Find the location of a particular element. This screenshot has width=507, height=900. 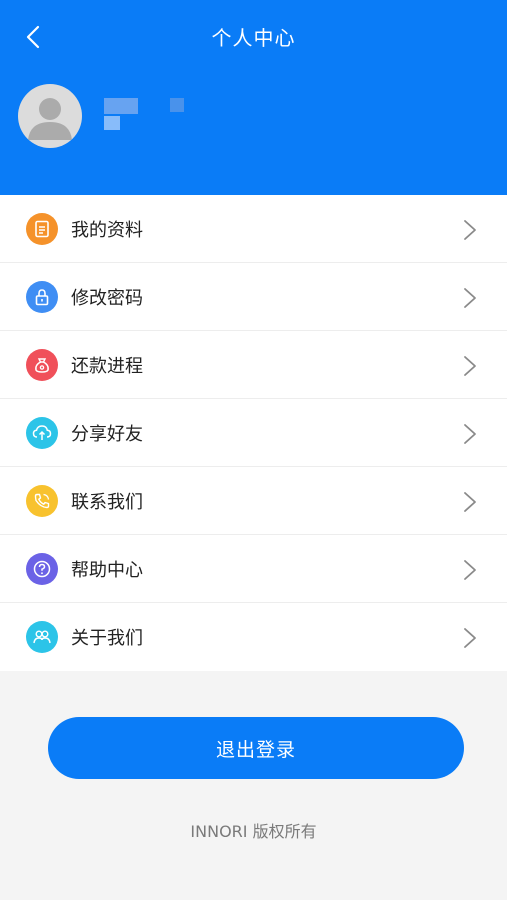

menu-item-label: 关于我们 is located at coordinates (107, 638).